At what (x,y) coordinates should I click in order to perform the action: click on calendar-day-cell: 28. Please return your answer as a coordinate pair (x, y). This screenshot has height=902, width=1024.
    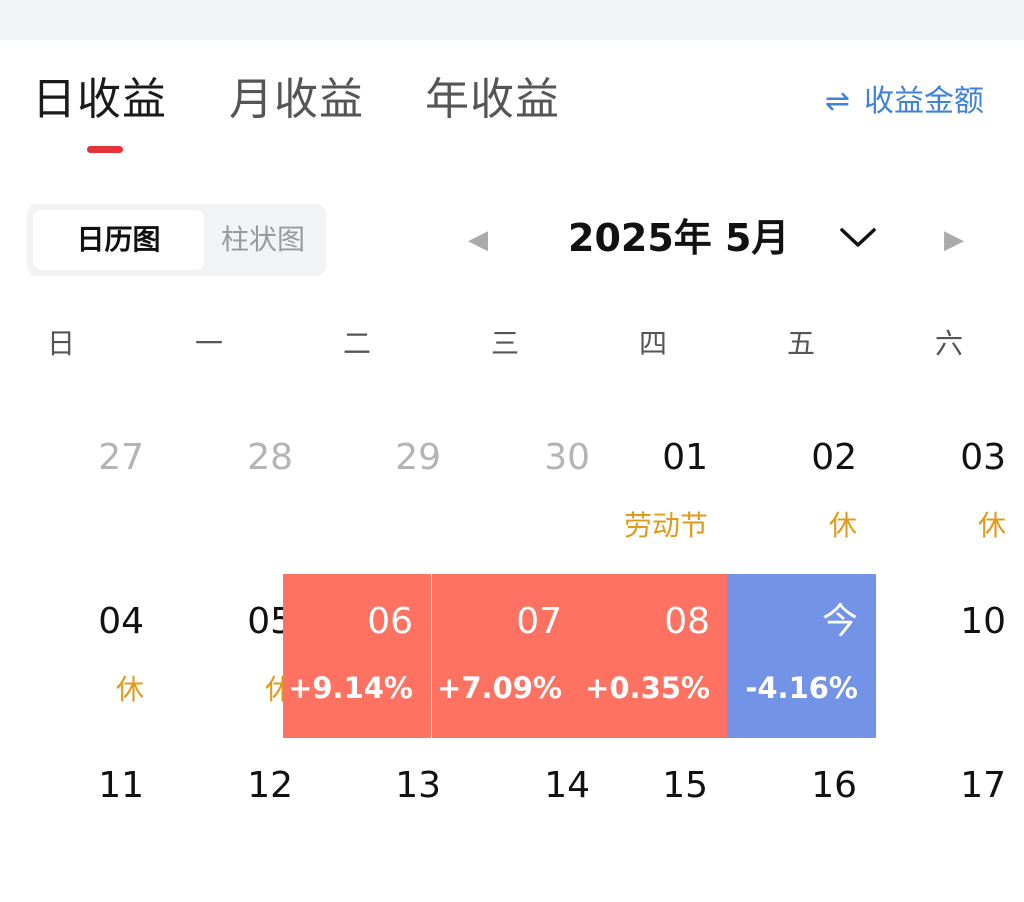
    Looking at the image, I should click on (237, 492).